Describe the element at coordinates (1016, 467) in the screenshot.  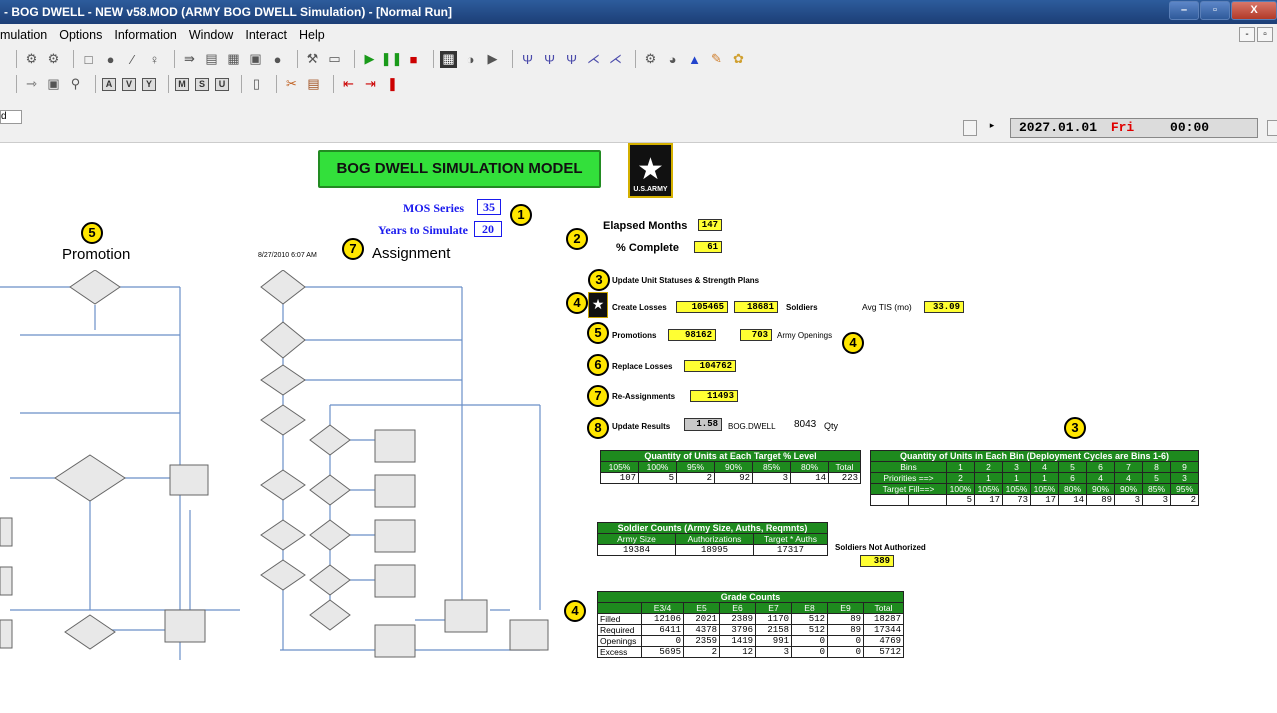
I see `bin-cell: 3` at that location.